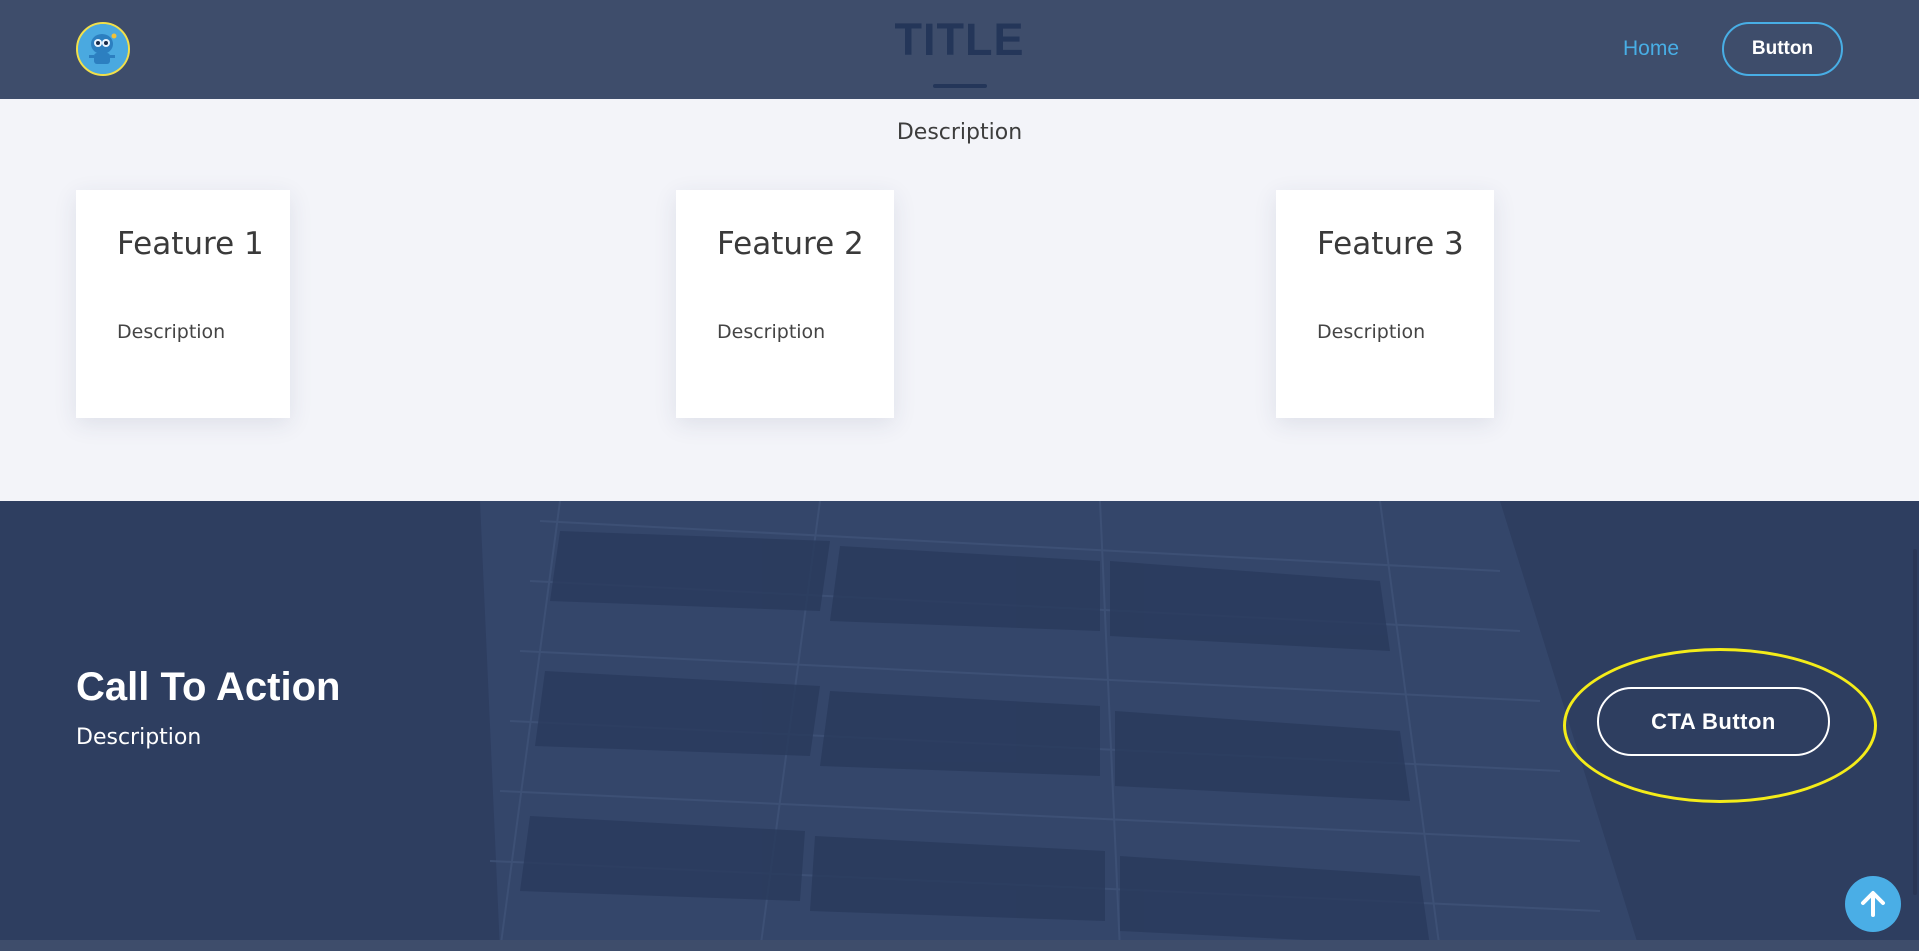 This screenshot has height=951, width=1919. What do you see at coordinates (959, 132) in the screenshot?
I see `section-description: Description` at bounding box center [959, 132].